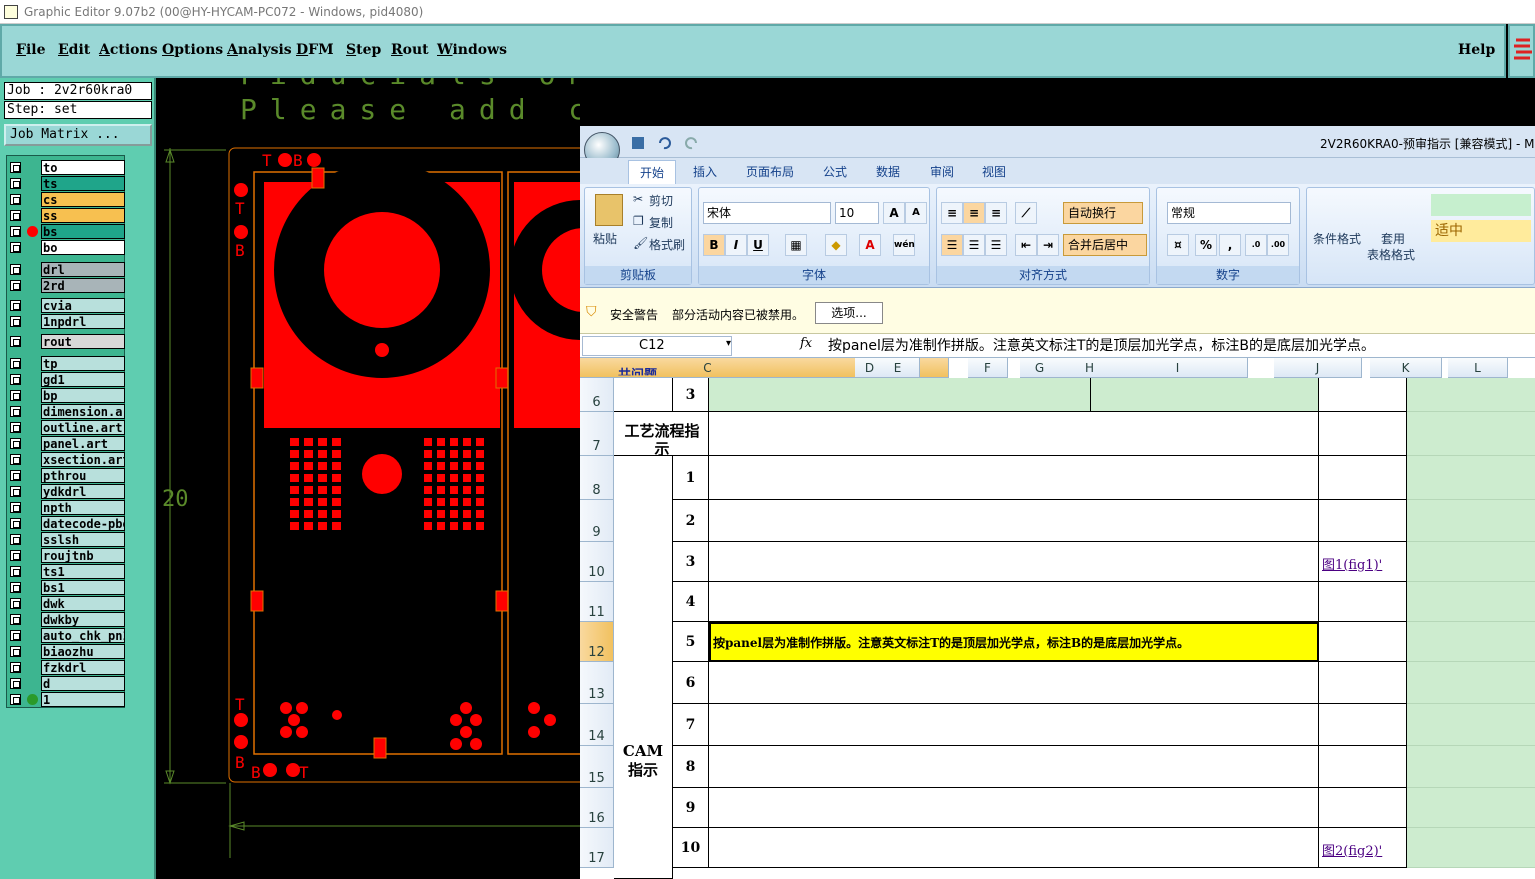  What do you see at coordinates (1471, 767) in the screenshot?
I see `cell-k15` at bounding box center [1471, 767].